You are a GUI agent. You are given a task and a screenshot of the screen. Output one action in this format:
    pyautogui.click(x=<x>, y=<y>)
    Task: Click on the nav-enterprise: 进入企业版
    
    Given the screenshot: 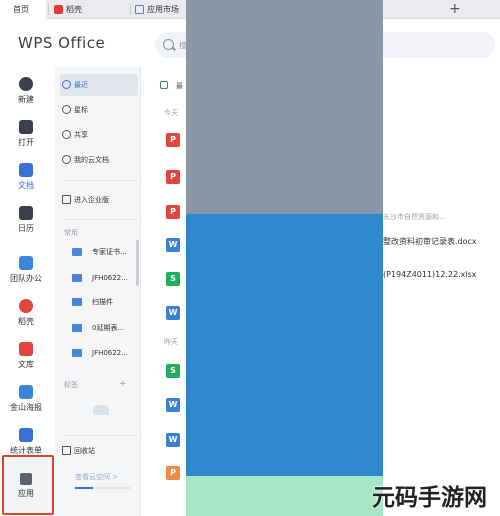 What is the action you would take?
    pyautogui.click(x=99, y=200)
    